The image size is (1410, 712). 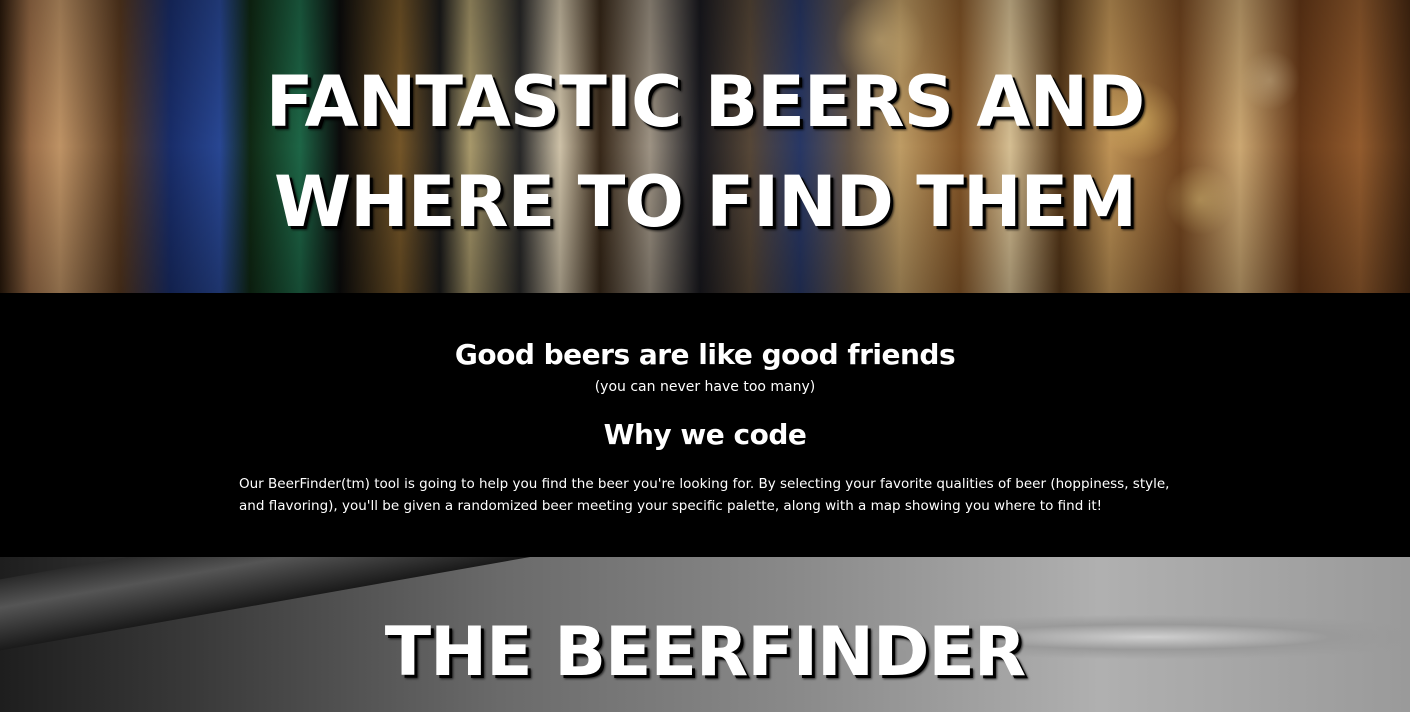 I want to click on beerfinder-title: THE BEERFINDER, so click(x=705, y=652).